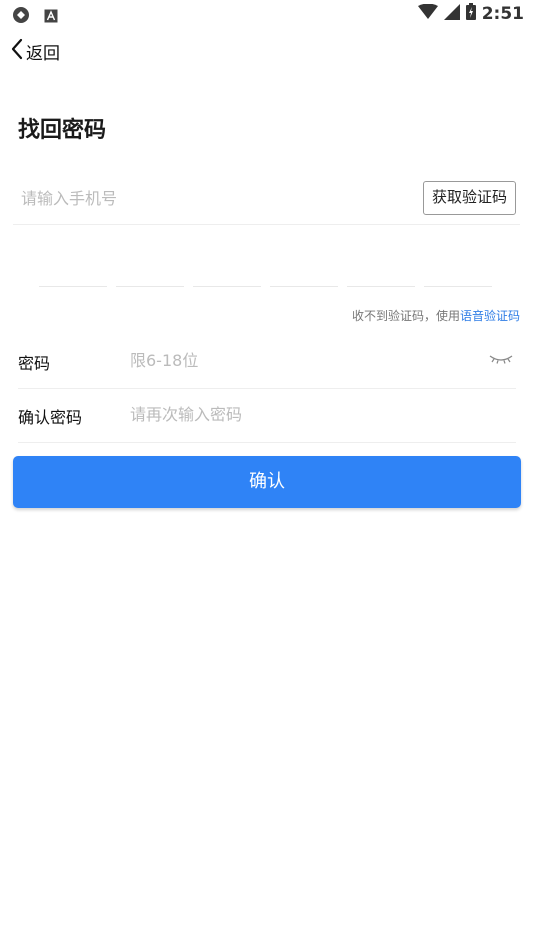 This screenshot has width=534, height=950. I want to click on wifi-icon, so click(427, 13).